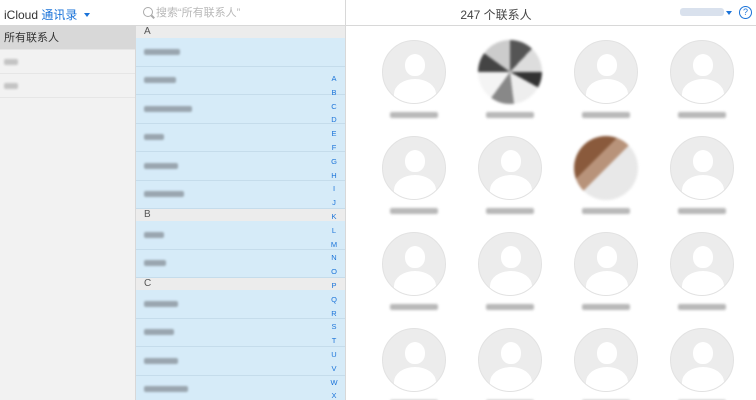 This screenshot has height=400, width=756. Describe the element at coordinates (334, 272) in the screenshot. I see `index-letter-o: O` at that location.